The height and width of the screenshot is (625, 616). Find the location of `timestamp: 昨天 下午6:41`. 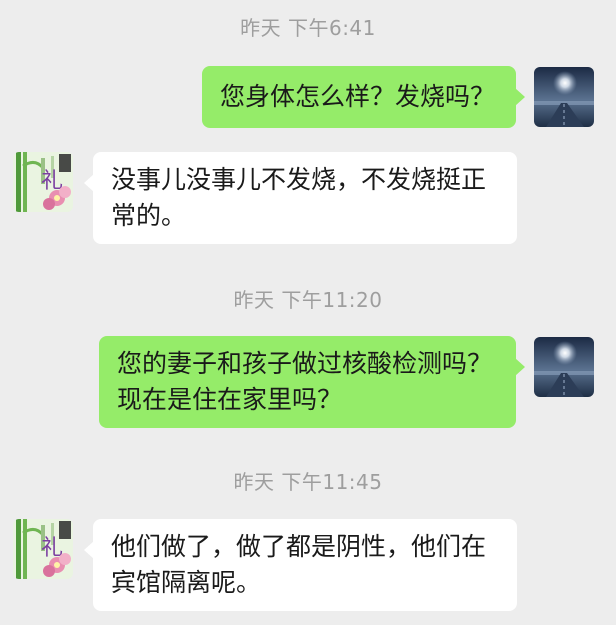

timestamp: 昨天 下午6:41 is located at coordinates (308, 28).